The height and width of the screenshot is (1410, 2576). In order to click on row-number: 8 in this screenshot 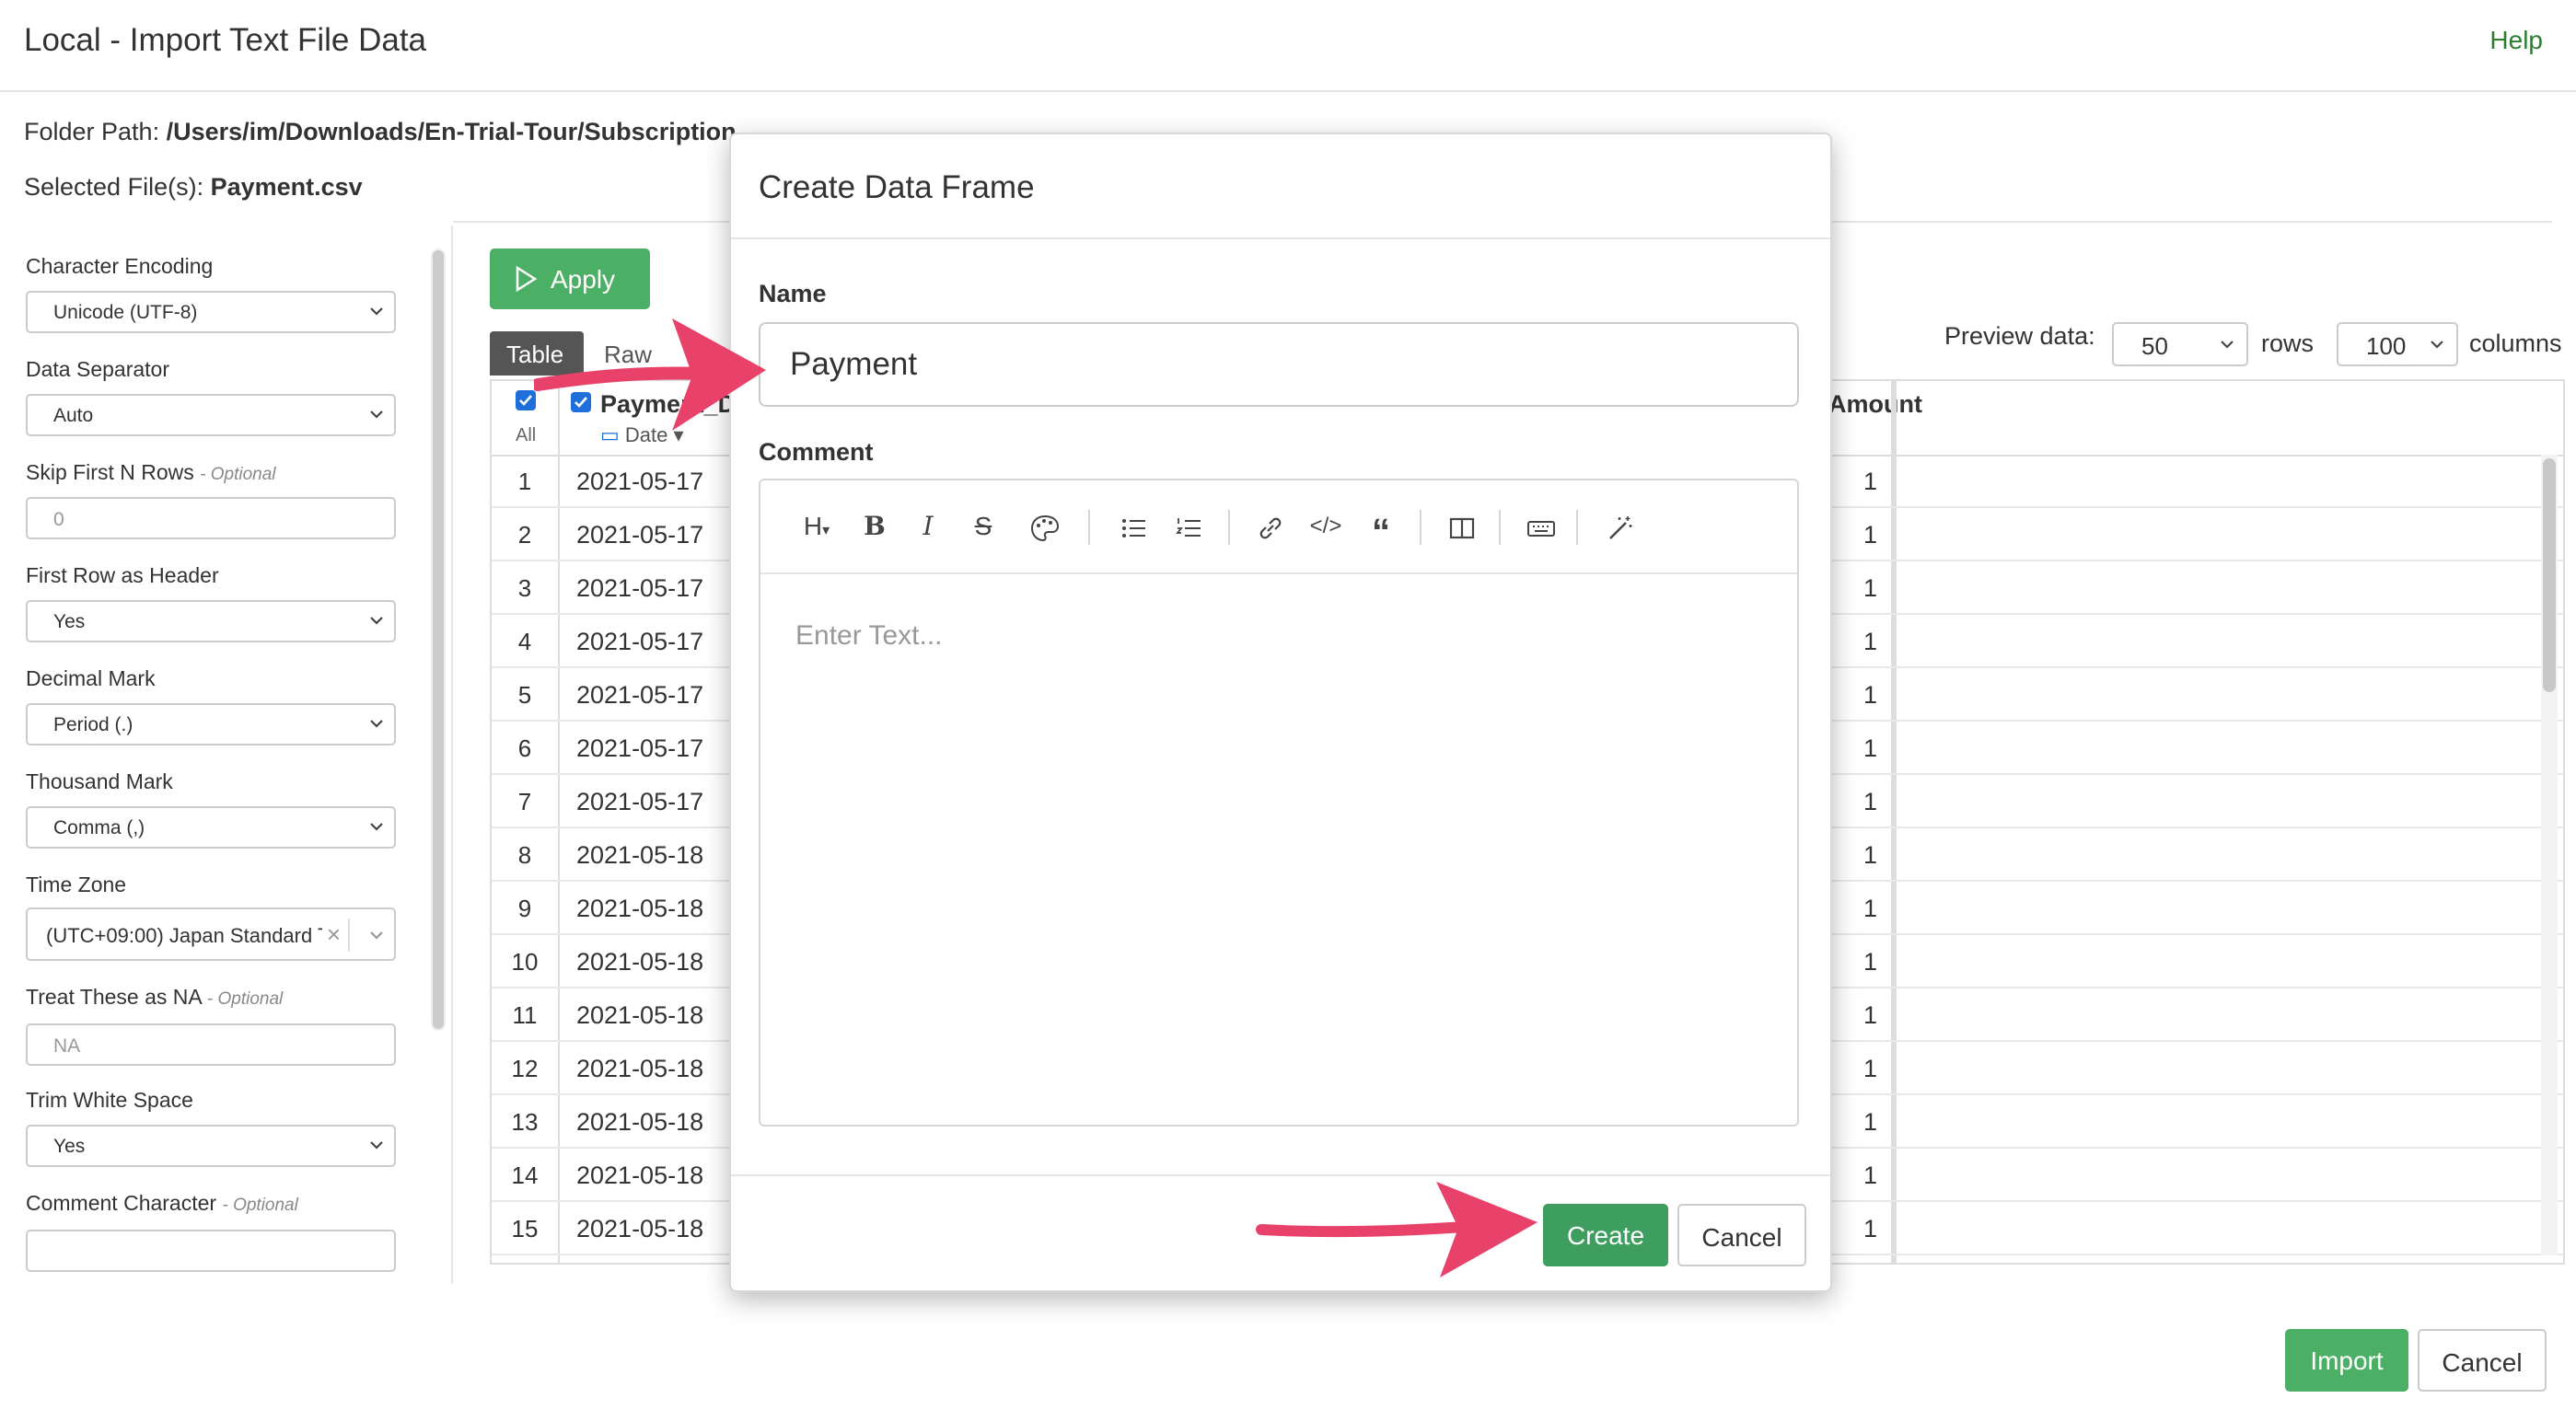, I will do `click(524, 855)`.